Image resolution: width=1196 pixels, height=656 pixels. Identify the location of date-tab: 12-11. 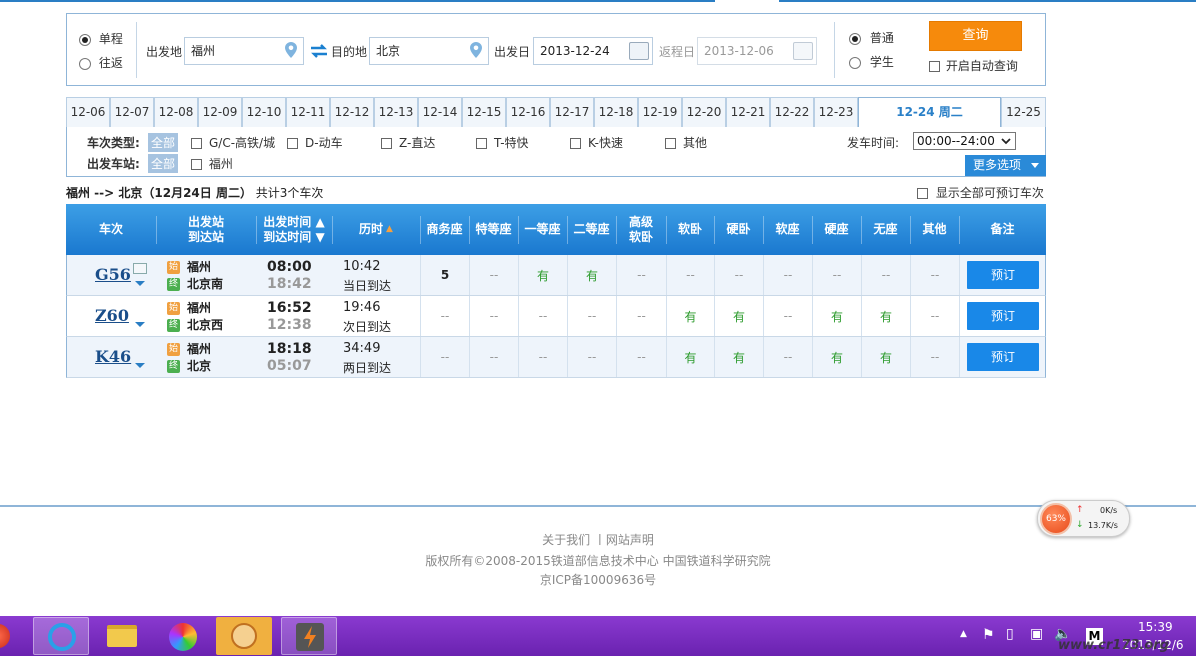
(308, 112).